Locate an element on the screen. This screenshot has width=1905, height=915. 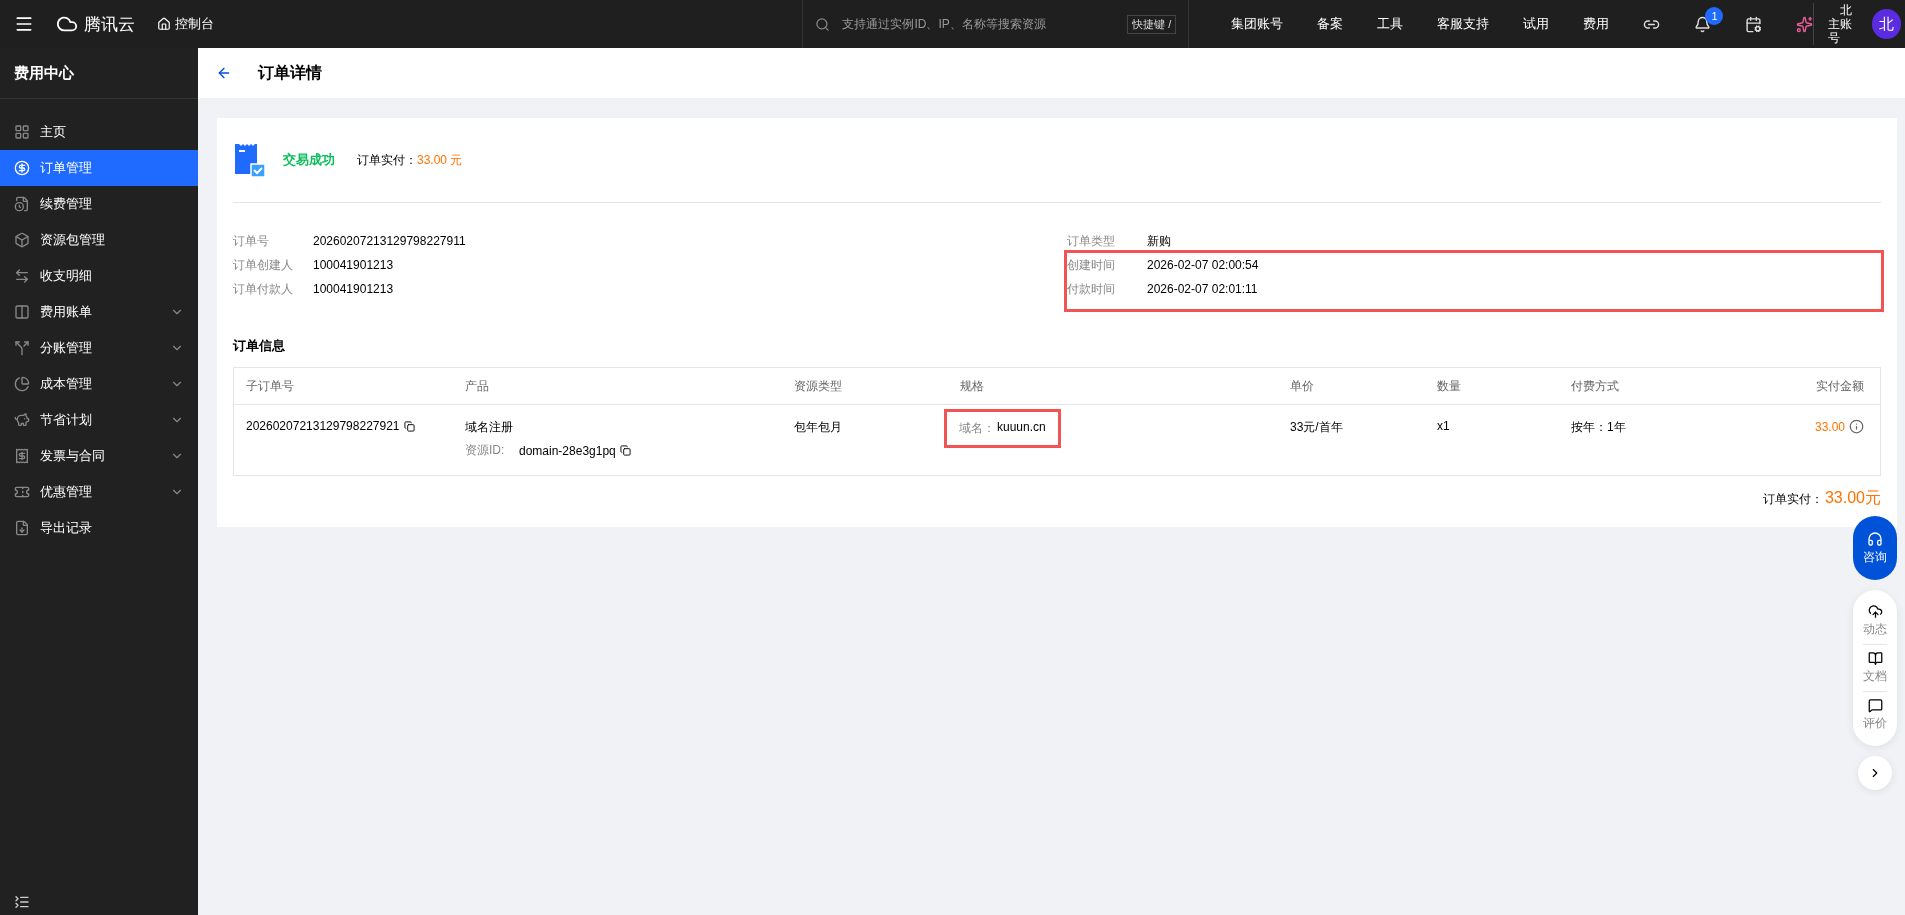
nav-link: 集团账号 is located at coordinates (1257, 24).